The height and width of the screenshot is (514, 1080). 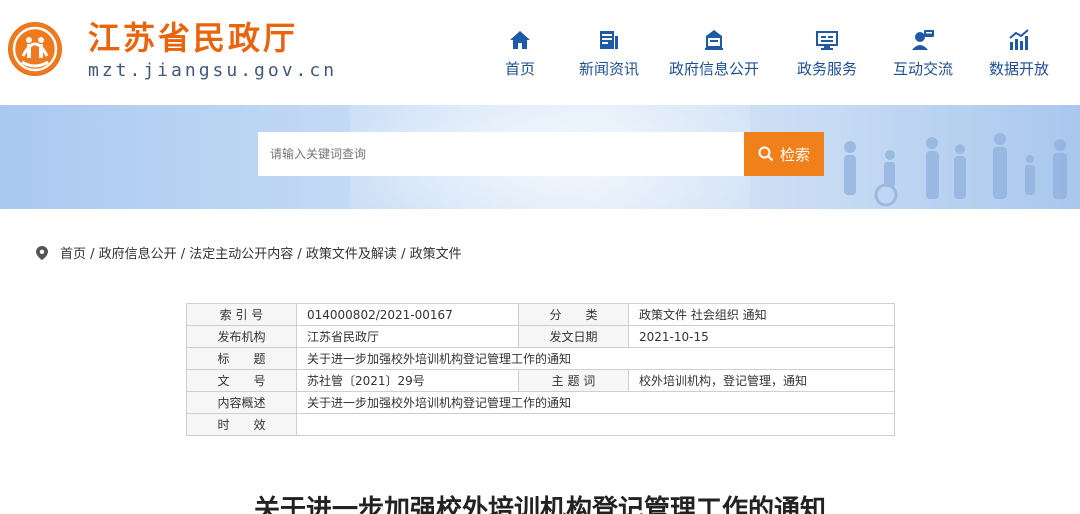 I want to click on table-row: 内容概述 关于进一步加强校外培训机构登记管理工作的通知, so click(x=540, y=402).